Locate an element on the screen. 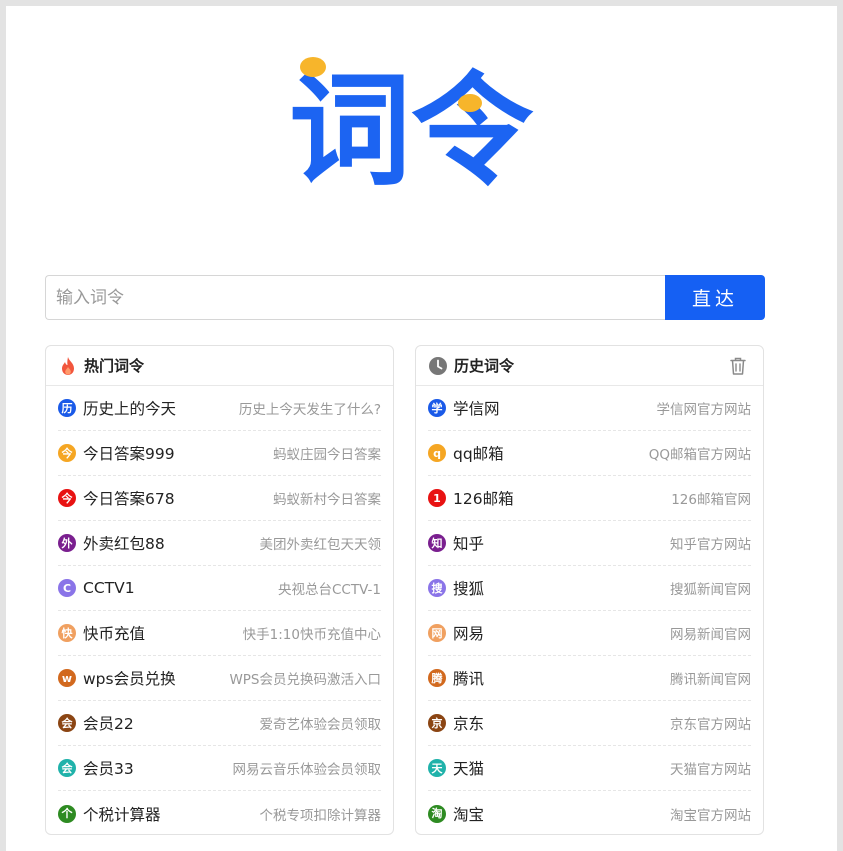  hot-item: 历历史上的今天 历史上今天发生了什么? is located at coordinates (219, 408).